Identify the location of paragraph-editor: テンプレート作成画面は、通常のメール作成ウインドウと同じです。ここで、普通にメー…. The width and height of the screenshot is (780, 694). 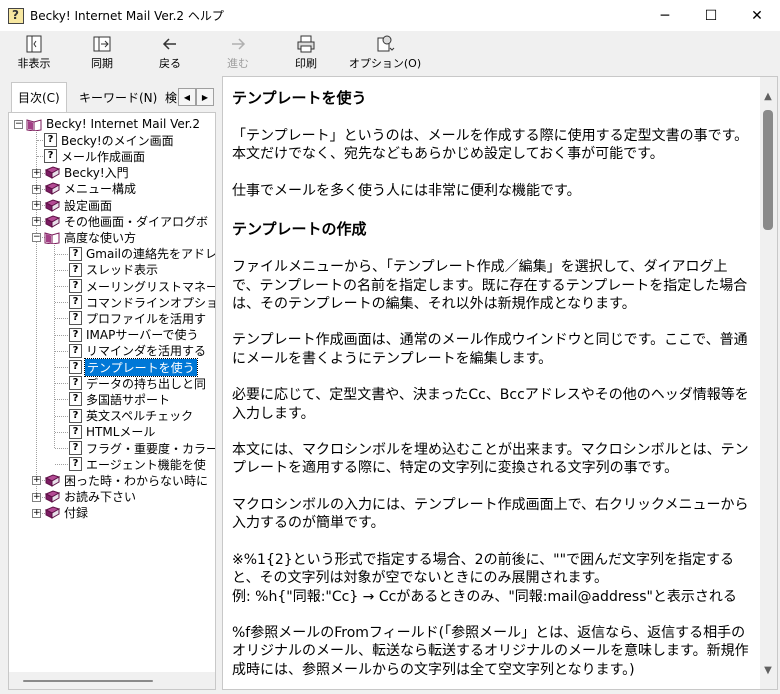
(490, 349).